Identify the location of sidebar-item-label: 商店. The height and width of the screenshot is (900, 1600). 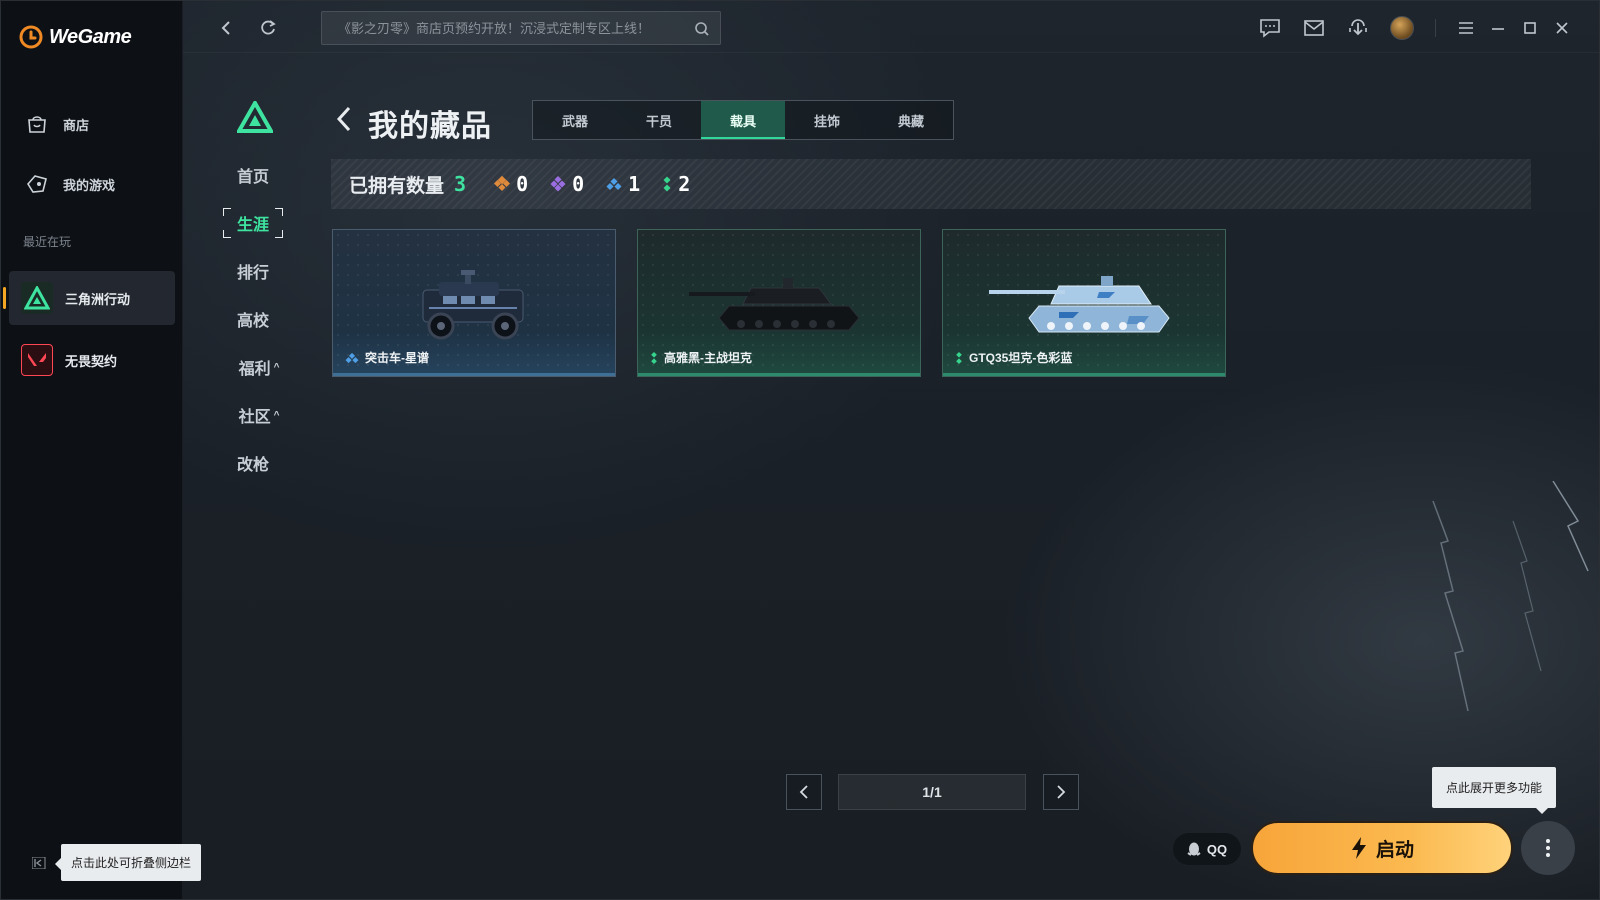
(76, 125).